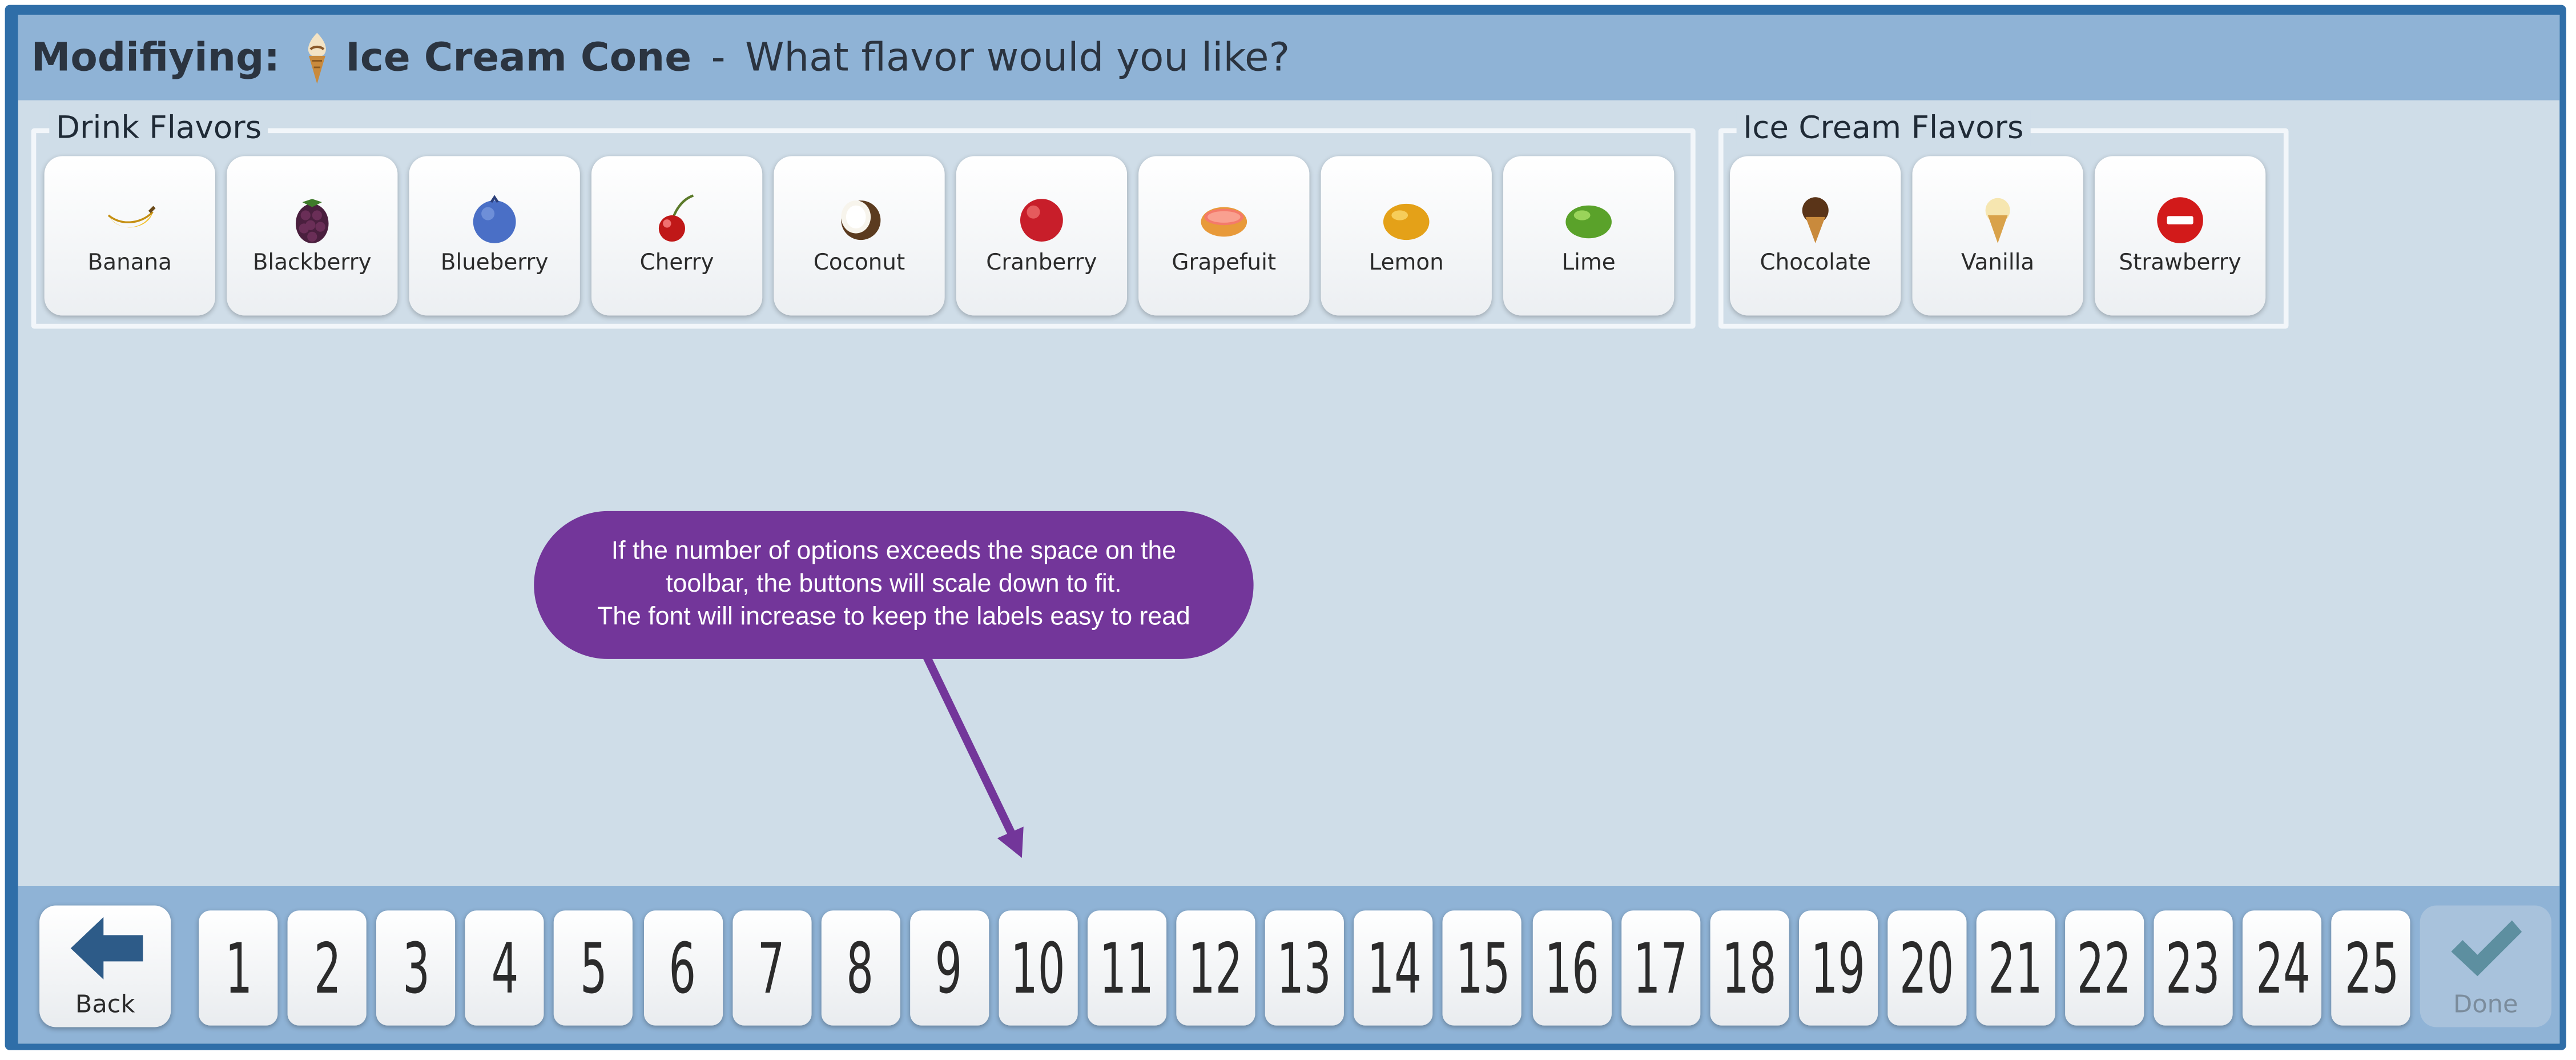 This screenshot has height=1060, width=2576. I want to click on group-legend: Drink Flavors, so click(158, 128).